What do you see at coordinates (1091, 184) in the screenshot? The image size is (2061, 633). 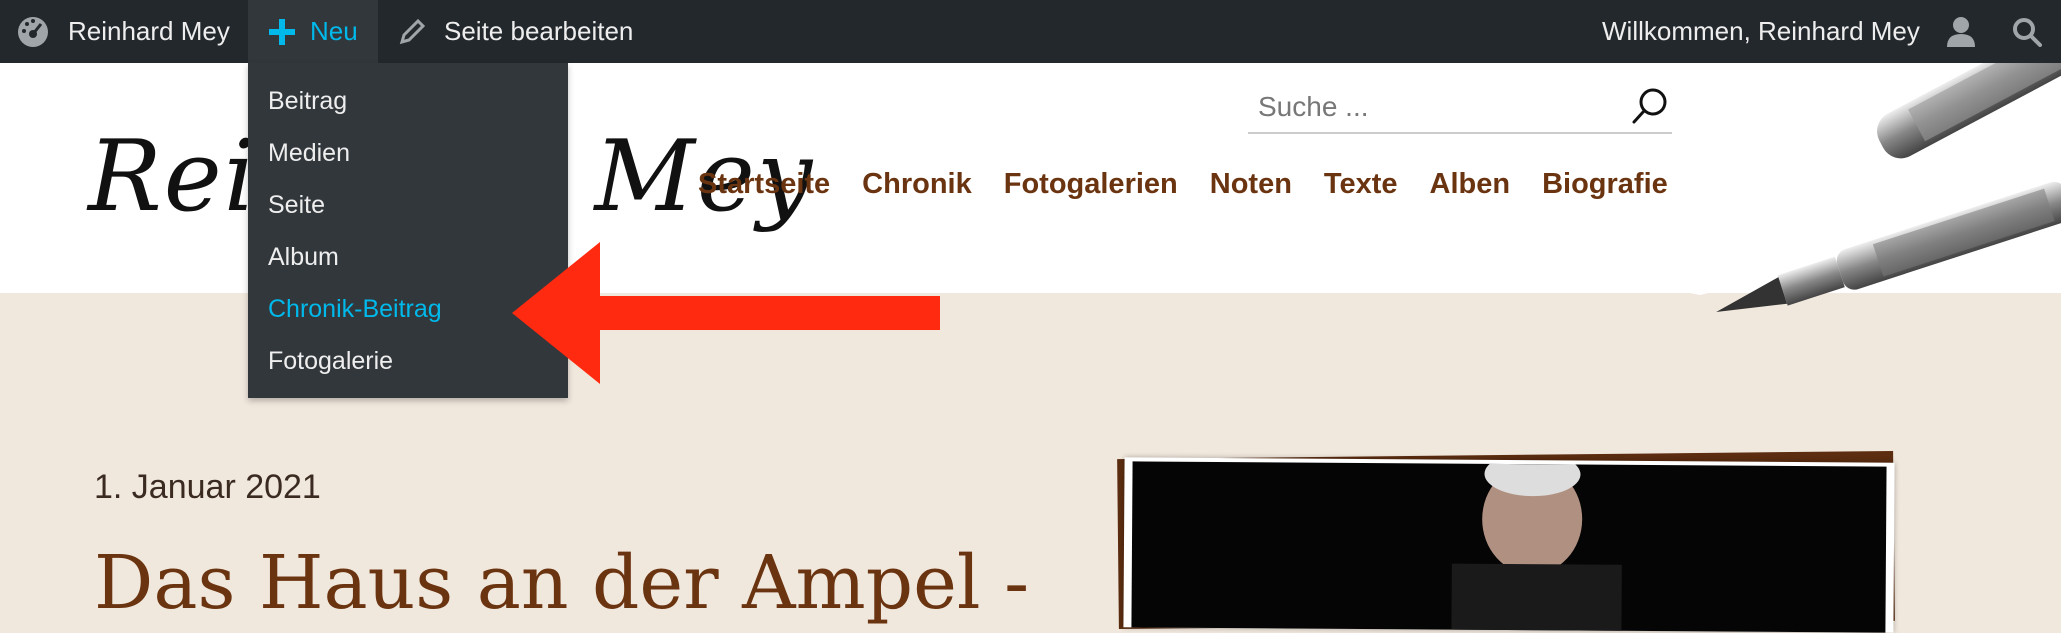 I see `nav-item-fotogalerien: Fotogalerien` at bounding box center [1091, 184].